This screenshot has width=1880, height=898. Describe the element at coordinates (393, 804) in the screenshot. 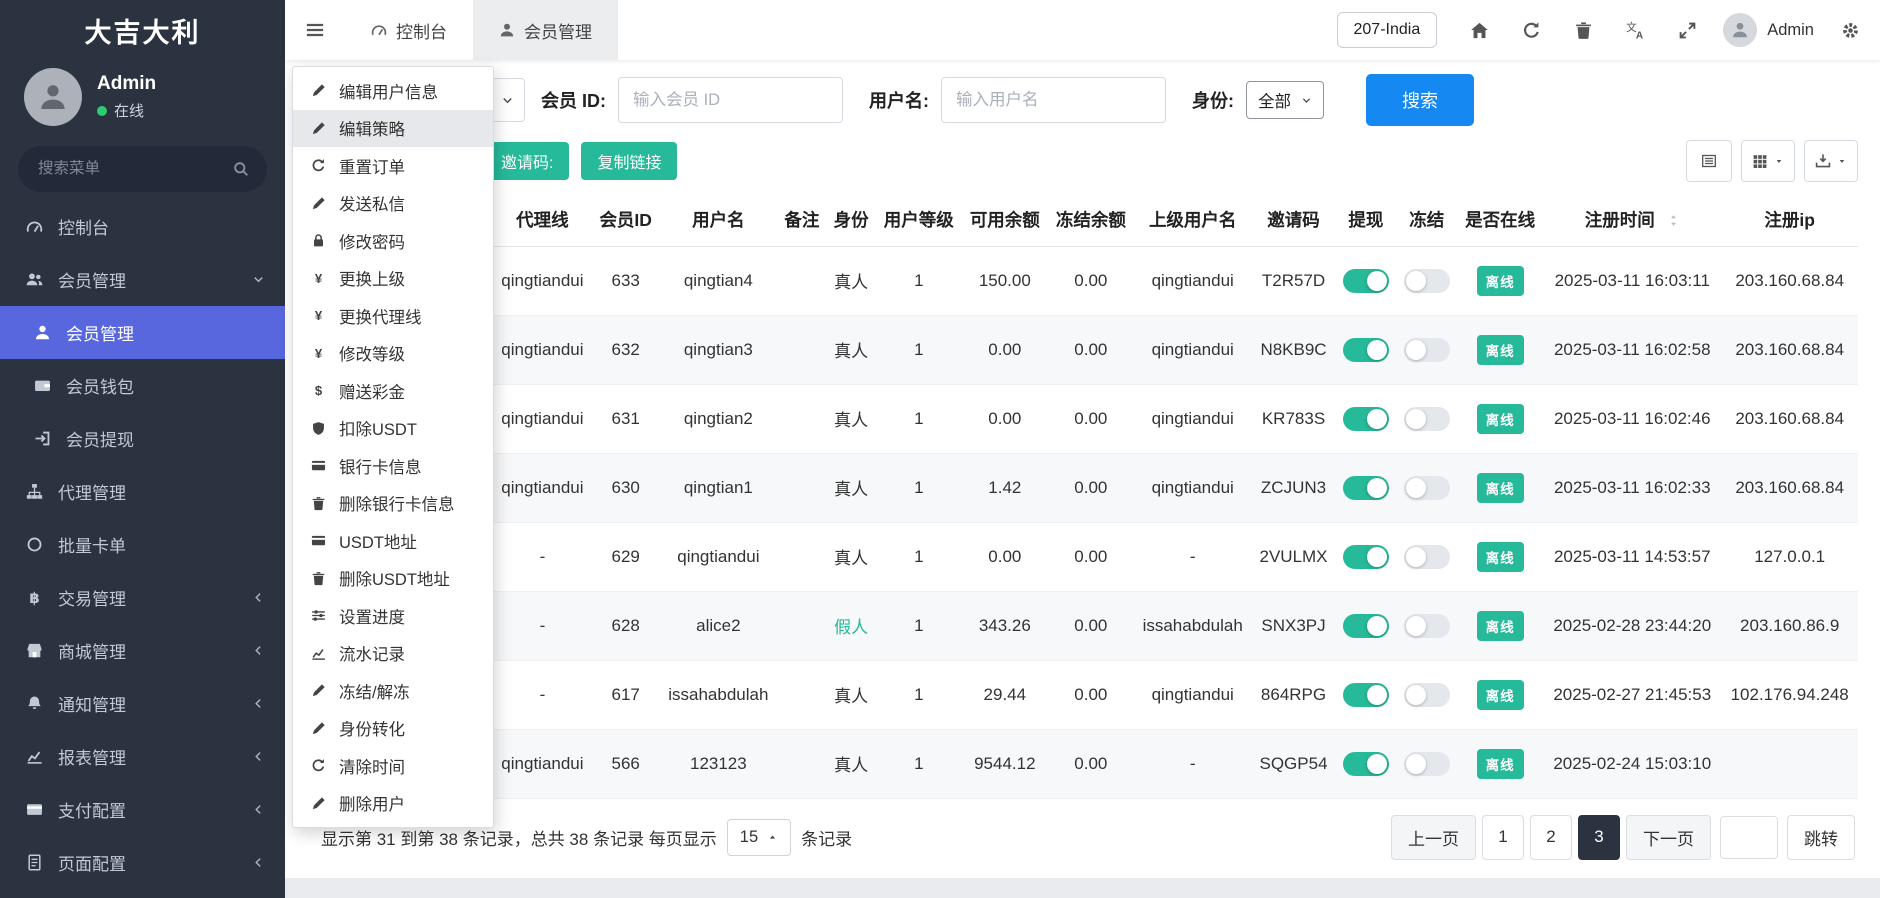

I see `context-menu-item: 删除用户` at that location.